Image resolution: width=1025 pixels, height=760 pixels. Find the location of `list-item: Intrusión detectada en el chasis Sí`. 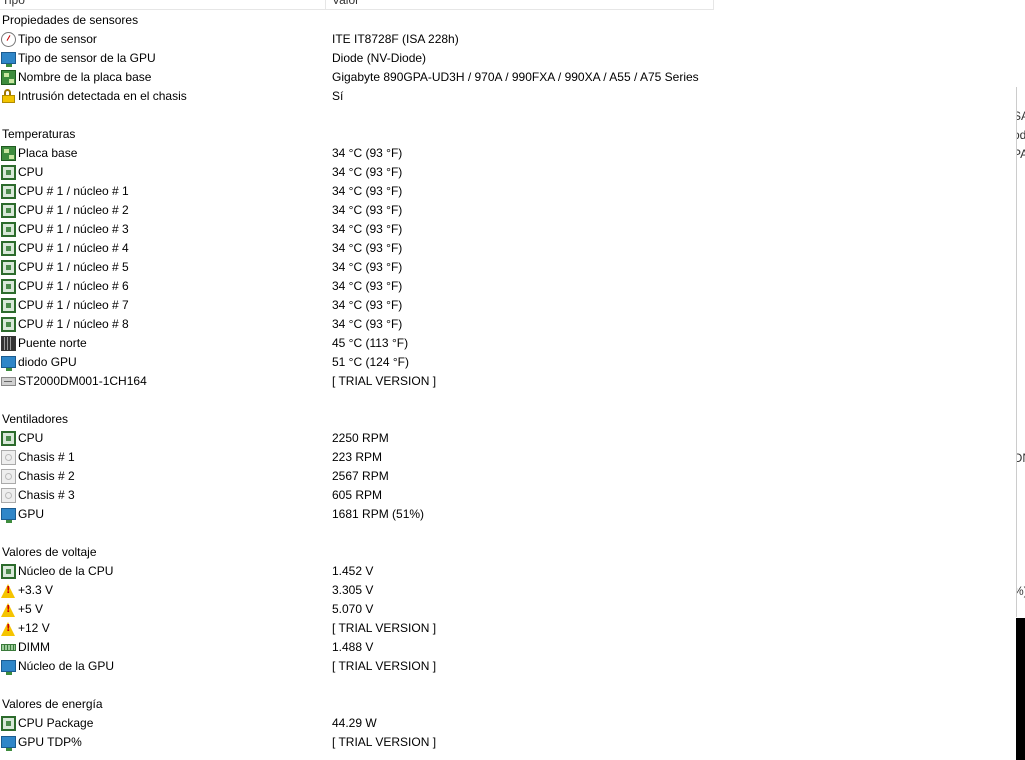

list-item: Intrusión detectada en el chasis Sí is located at coordinates (508, 96).